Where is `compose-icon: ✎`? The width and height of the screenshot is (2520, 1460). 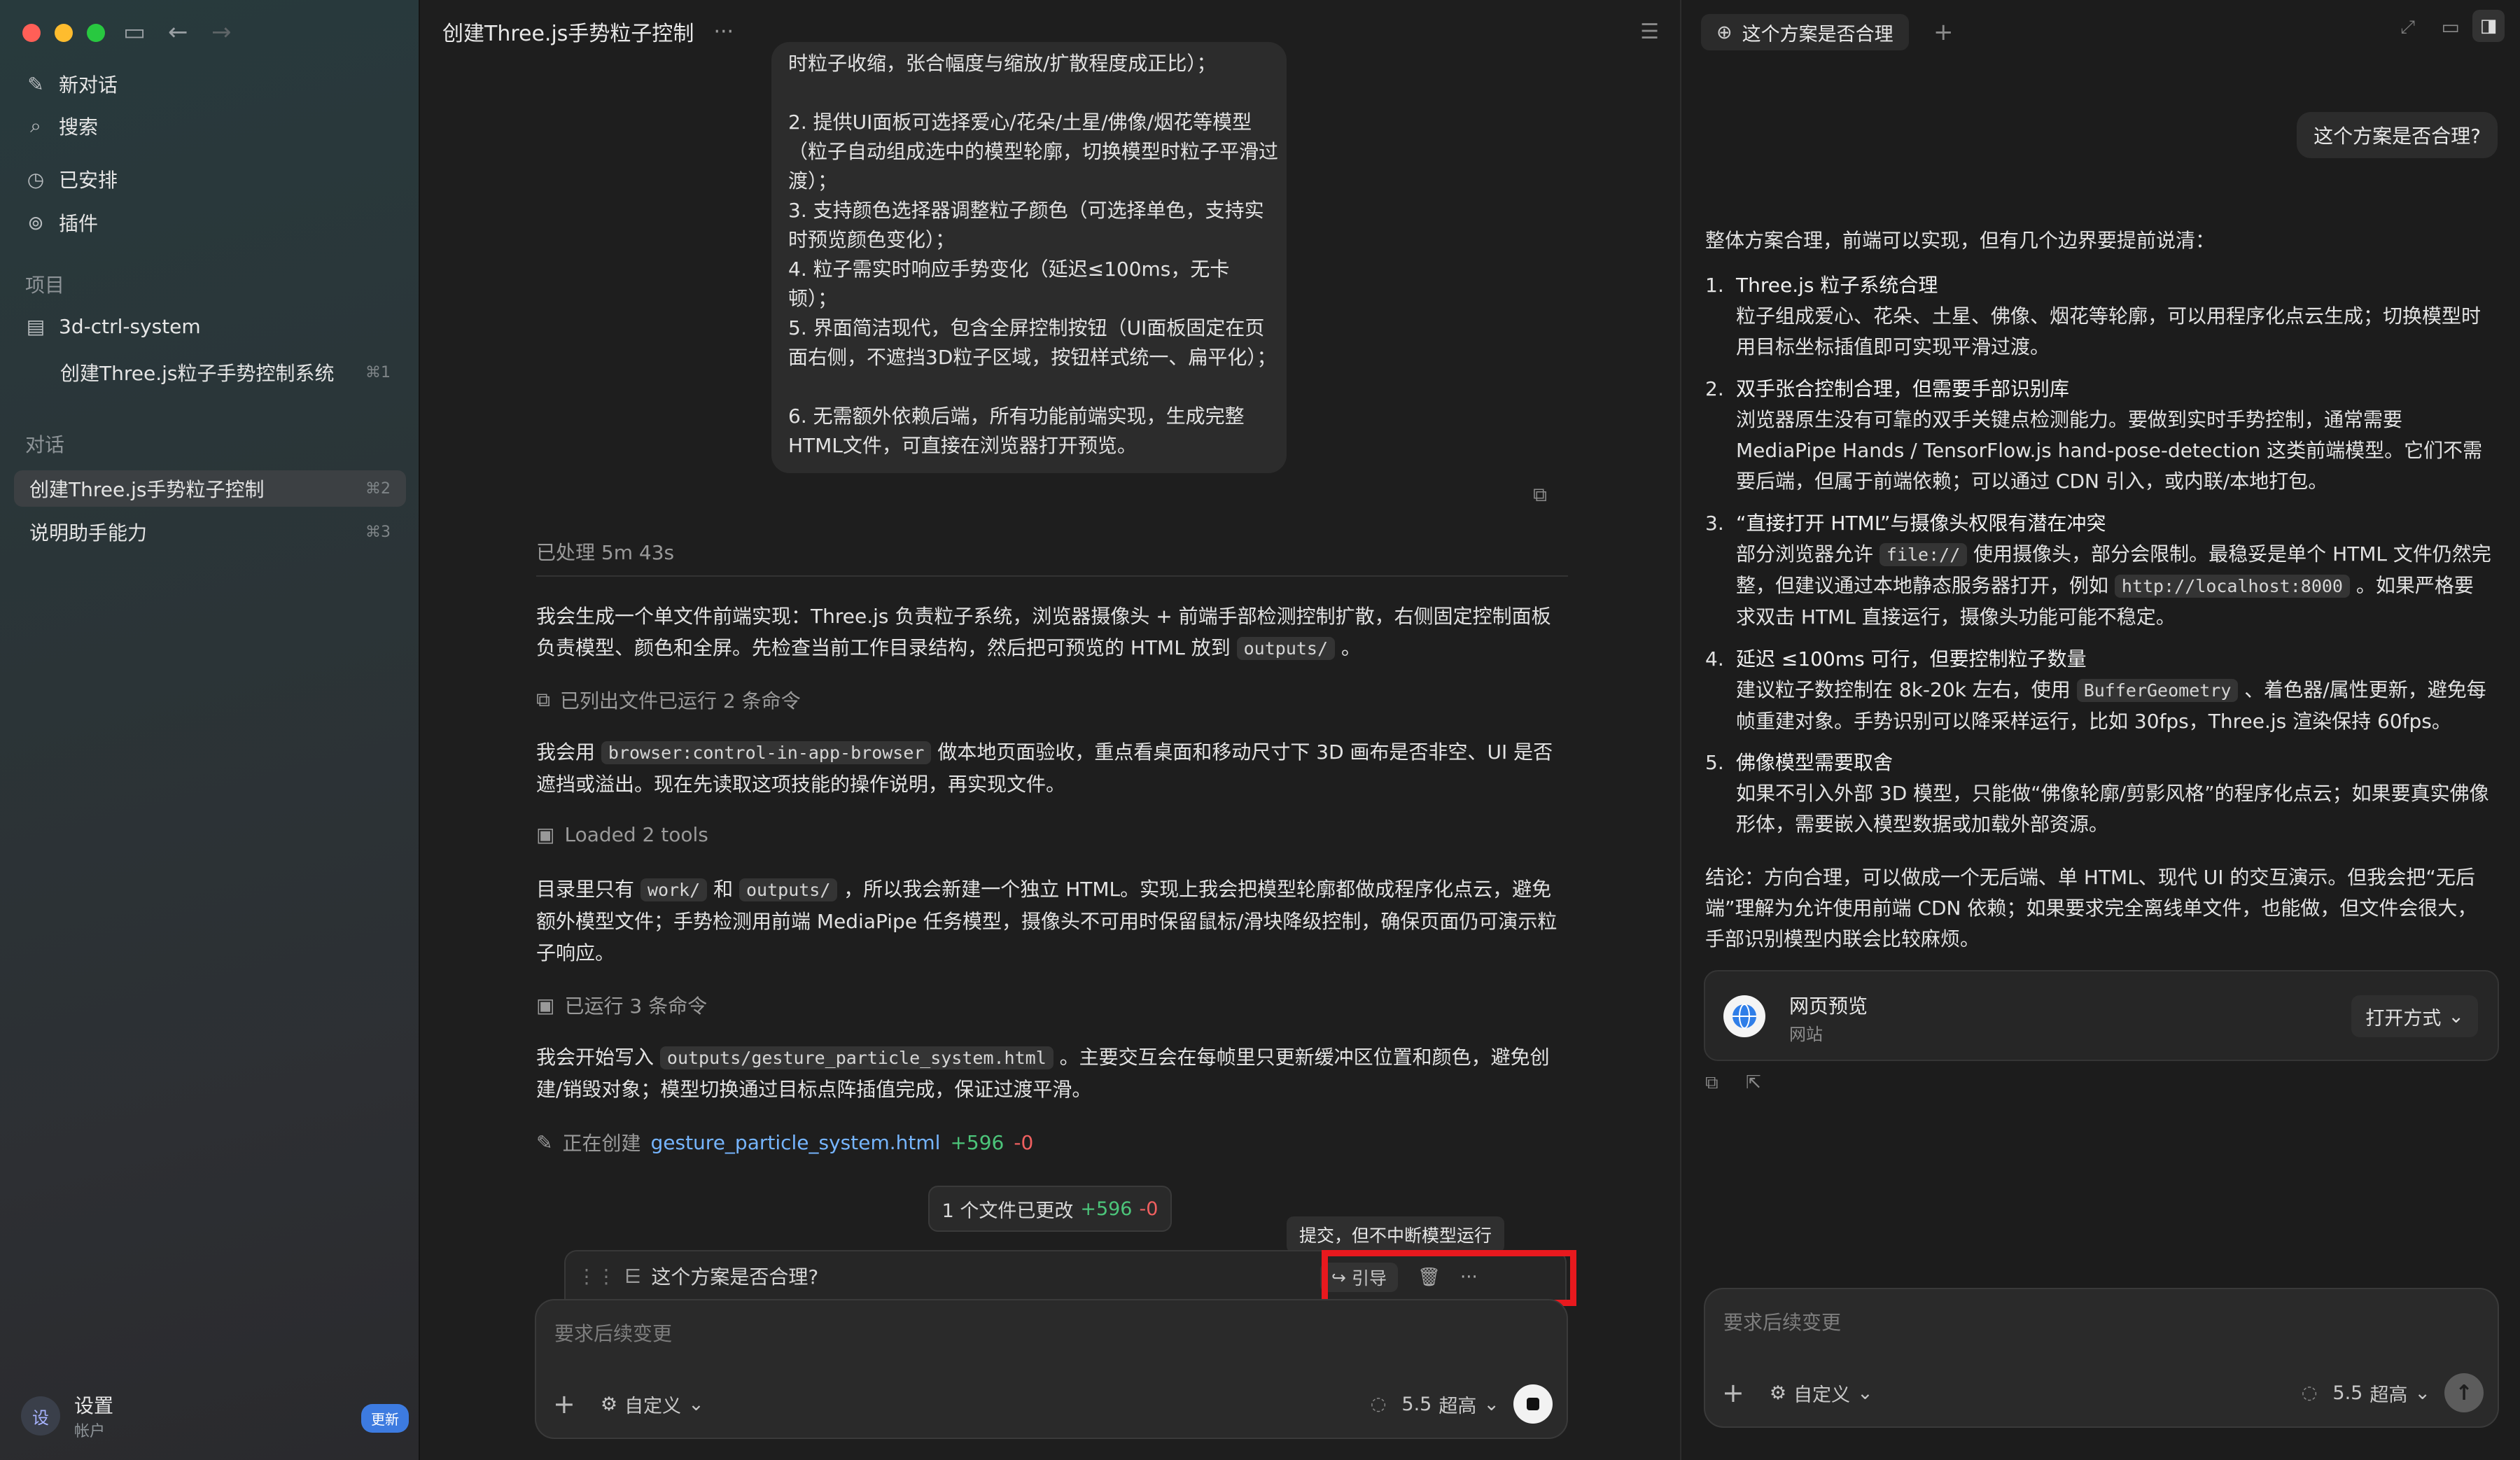 compose-icon: ✎ is located at coordinates (35, 84).